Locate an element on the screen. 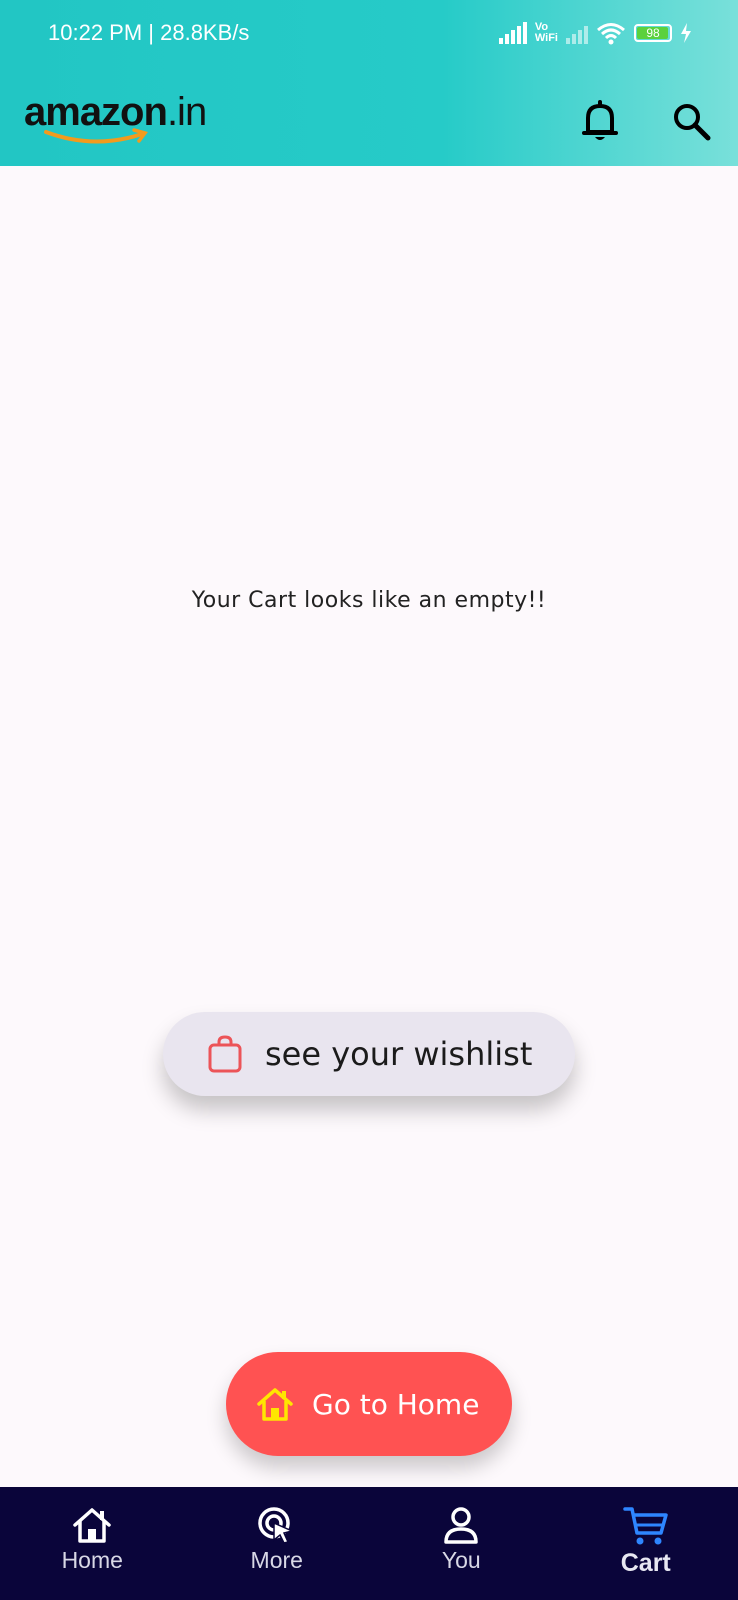  person-icon is located at coordinates (461, 1525).